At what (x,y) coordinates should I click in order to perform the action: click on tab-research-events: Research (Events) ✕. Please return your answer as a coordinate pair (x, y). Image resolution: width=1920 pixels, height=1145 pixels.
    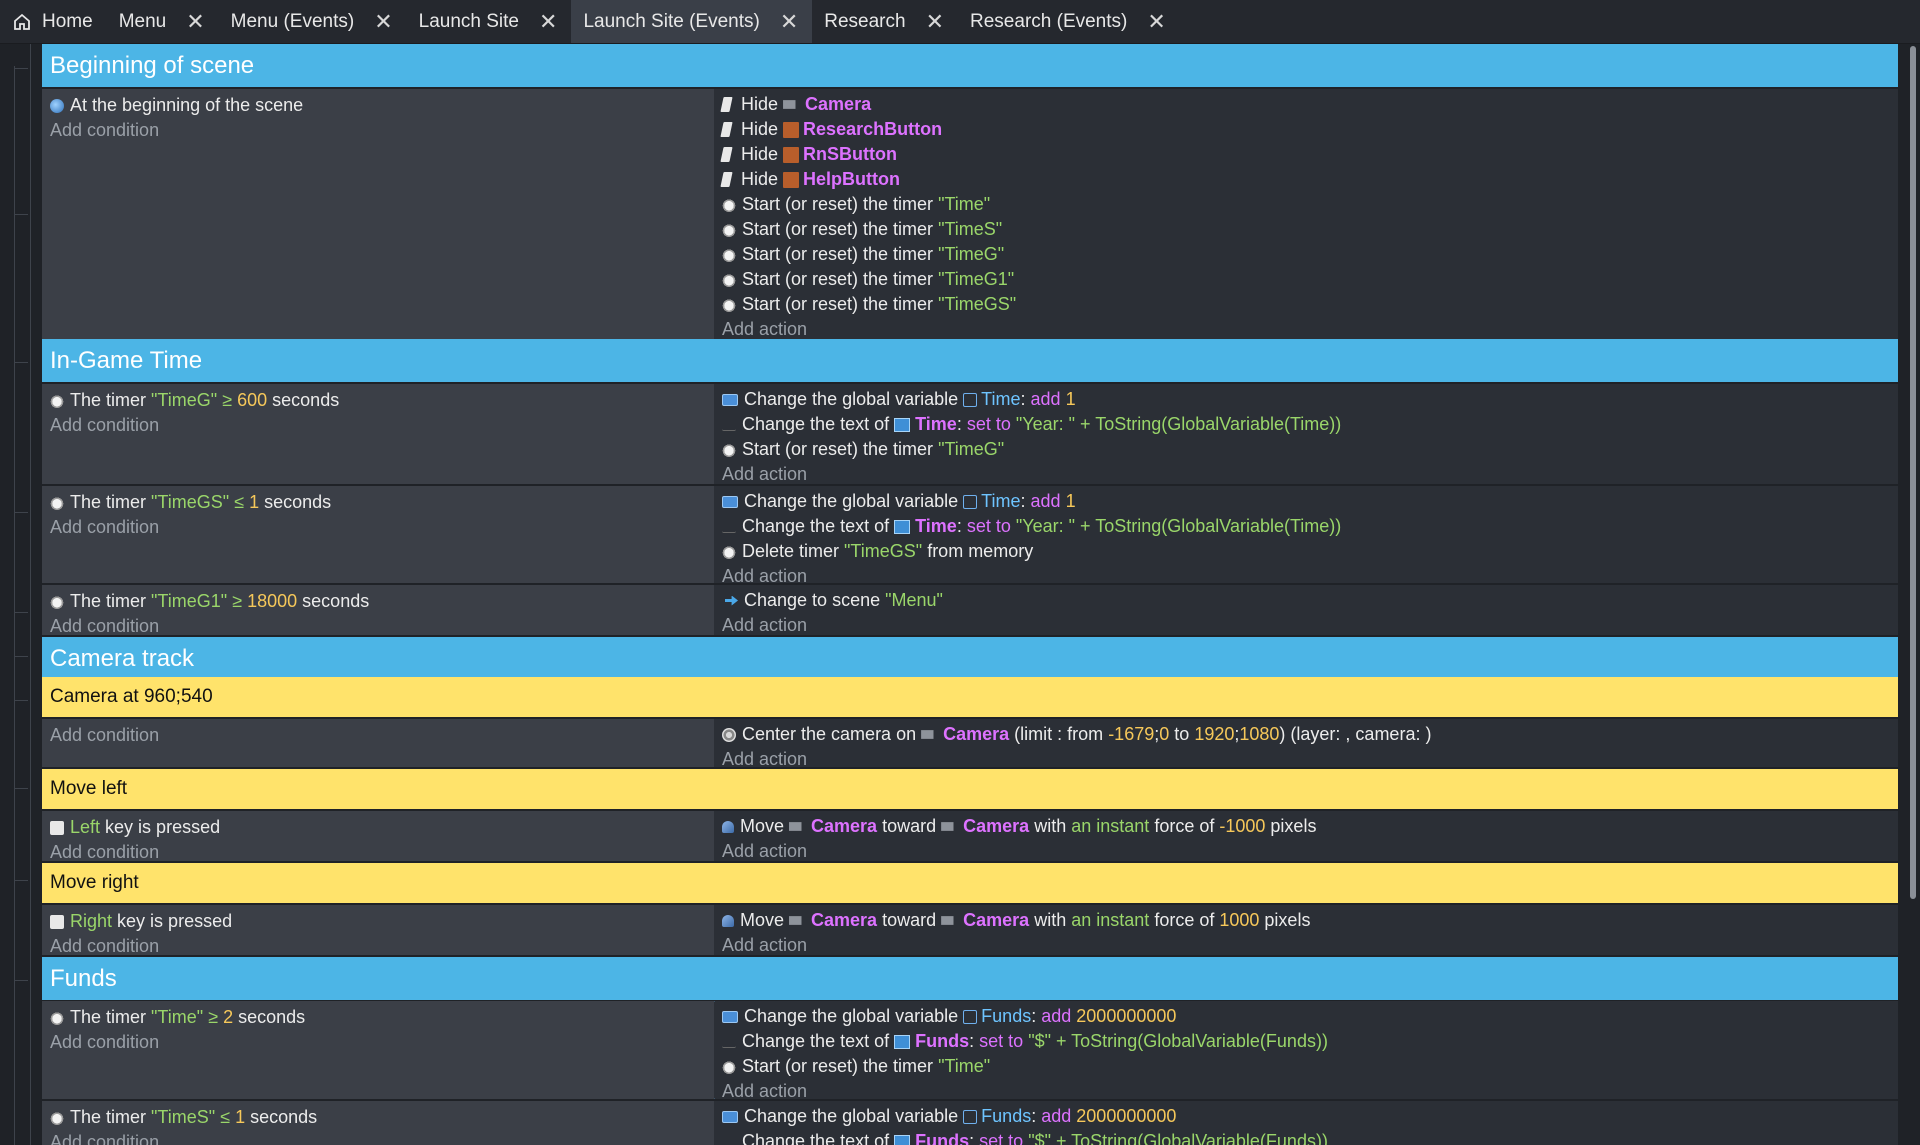
    Looking at the image, I should click on (1069, 21).